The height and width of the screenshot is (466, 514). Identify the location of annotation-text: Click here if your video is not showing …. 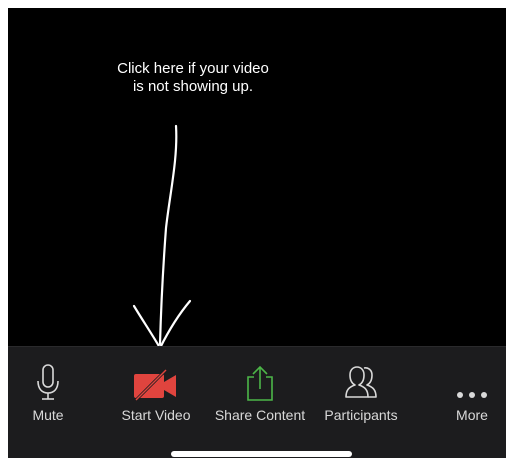
(193, 78).